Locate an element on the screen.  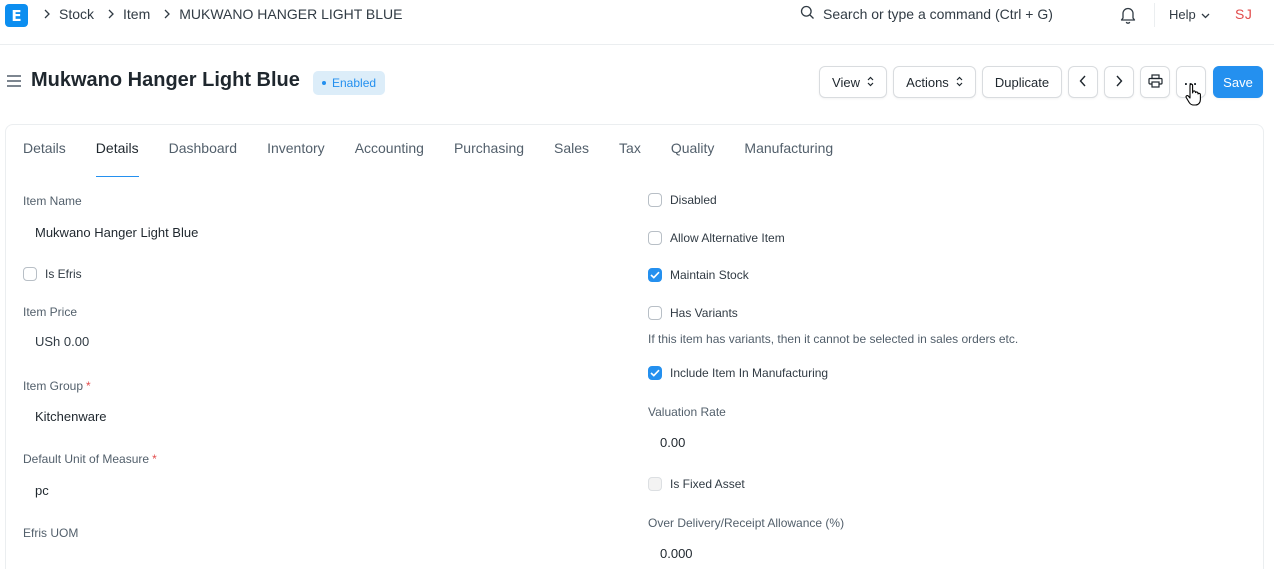
is-efris-label: Is Efris is located at coordinates (63, 274).